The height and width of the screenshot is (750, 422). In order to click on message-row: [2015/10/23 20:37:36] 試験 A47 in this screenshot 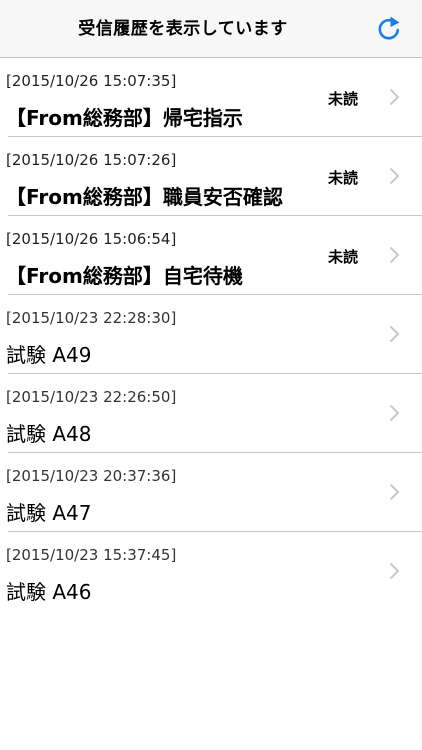, I will do `click(211, 492)`.